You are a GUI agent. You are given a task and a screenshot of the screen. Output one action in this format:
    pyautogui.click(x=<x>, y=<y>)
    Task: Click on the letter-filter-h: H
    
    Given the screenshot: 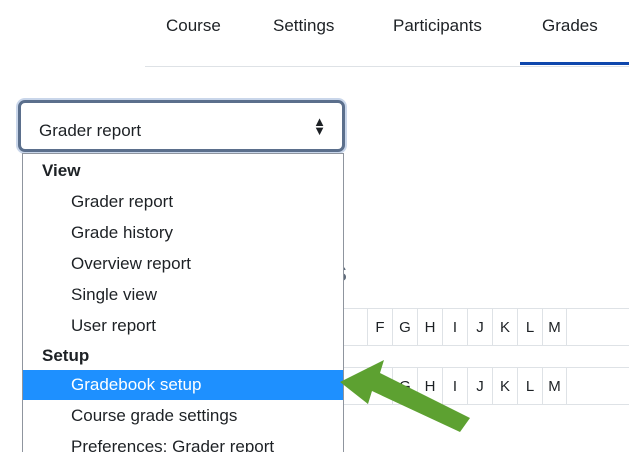 What is the action you would take?
    pyautogui.click(x=429, y=327)
    